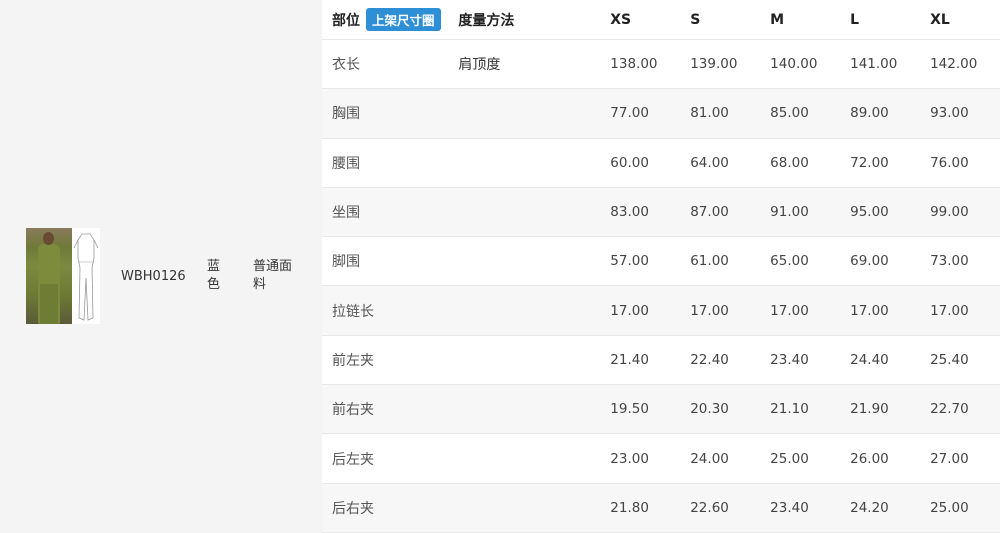  I want to click on cell-value: 89.00, so click(869, 113).